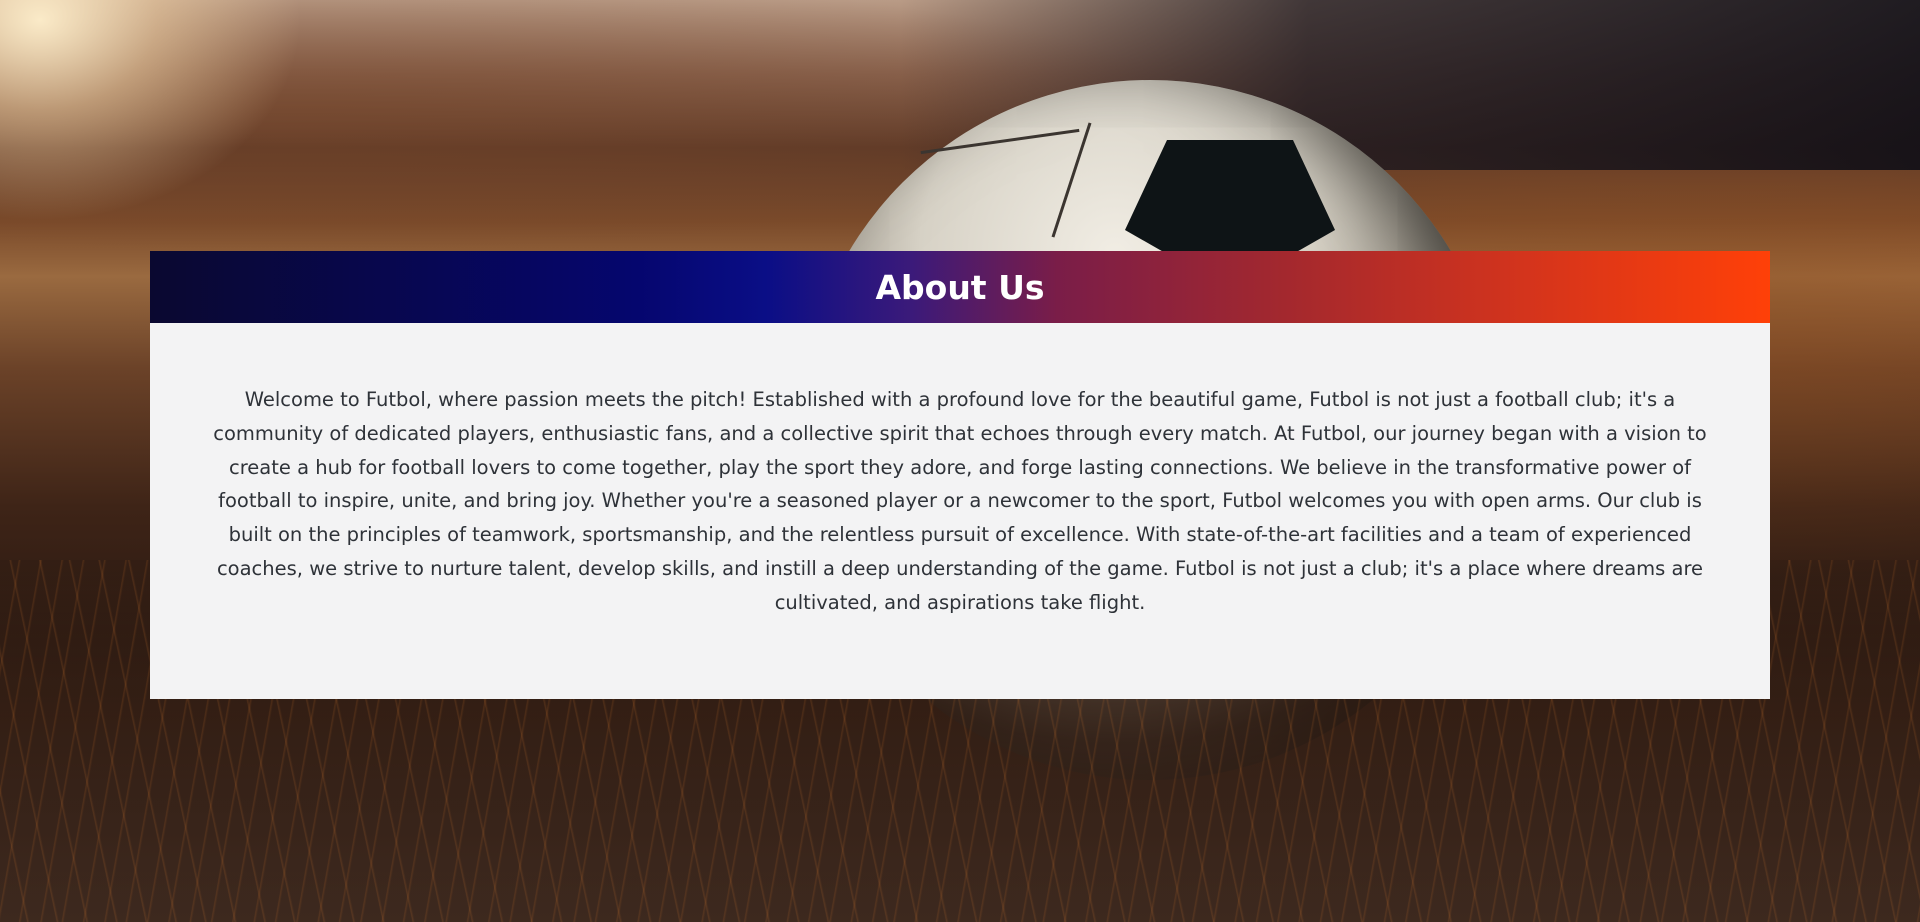 The image size is (1920, 922). I want to click on ball-seam, so click(1071, 180).